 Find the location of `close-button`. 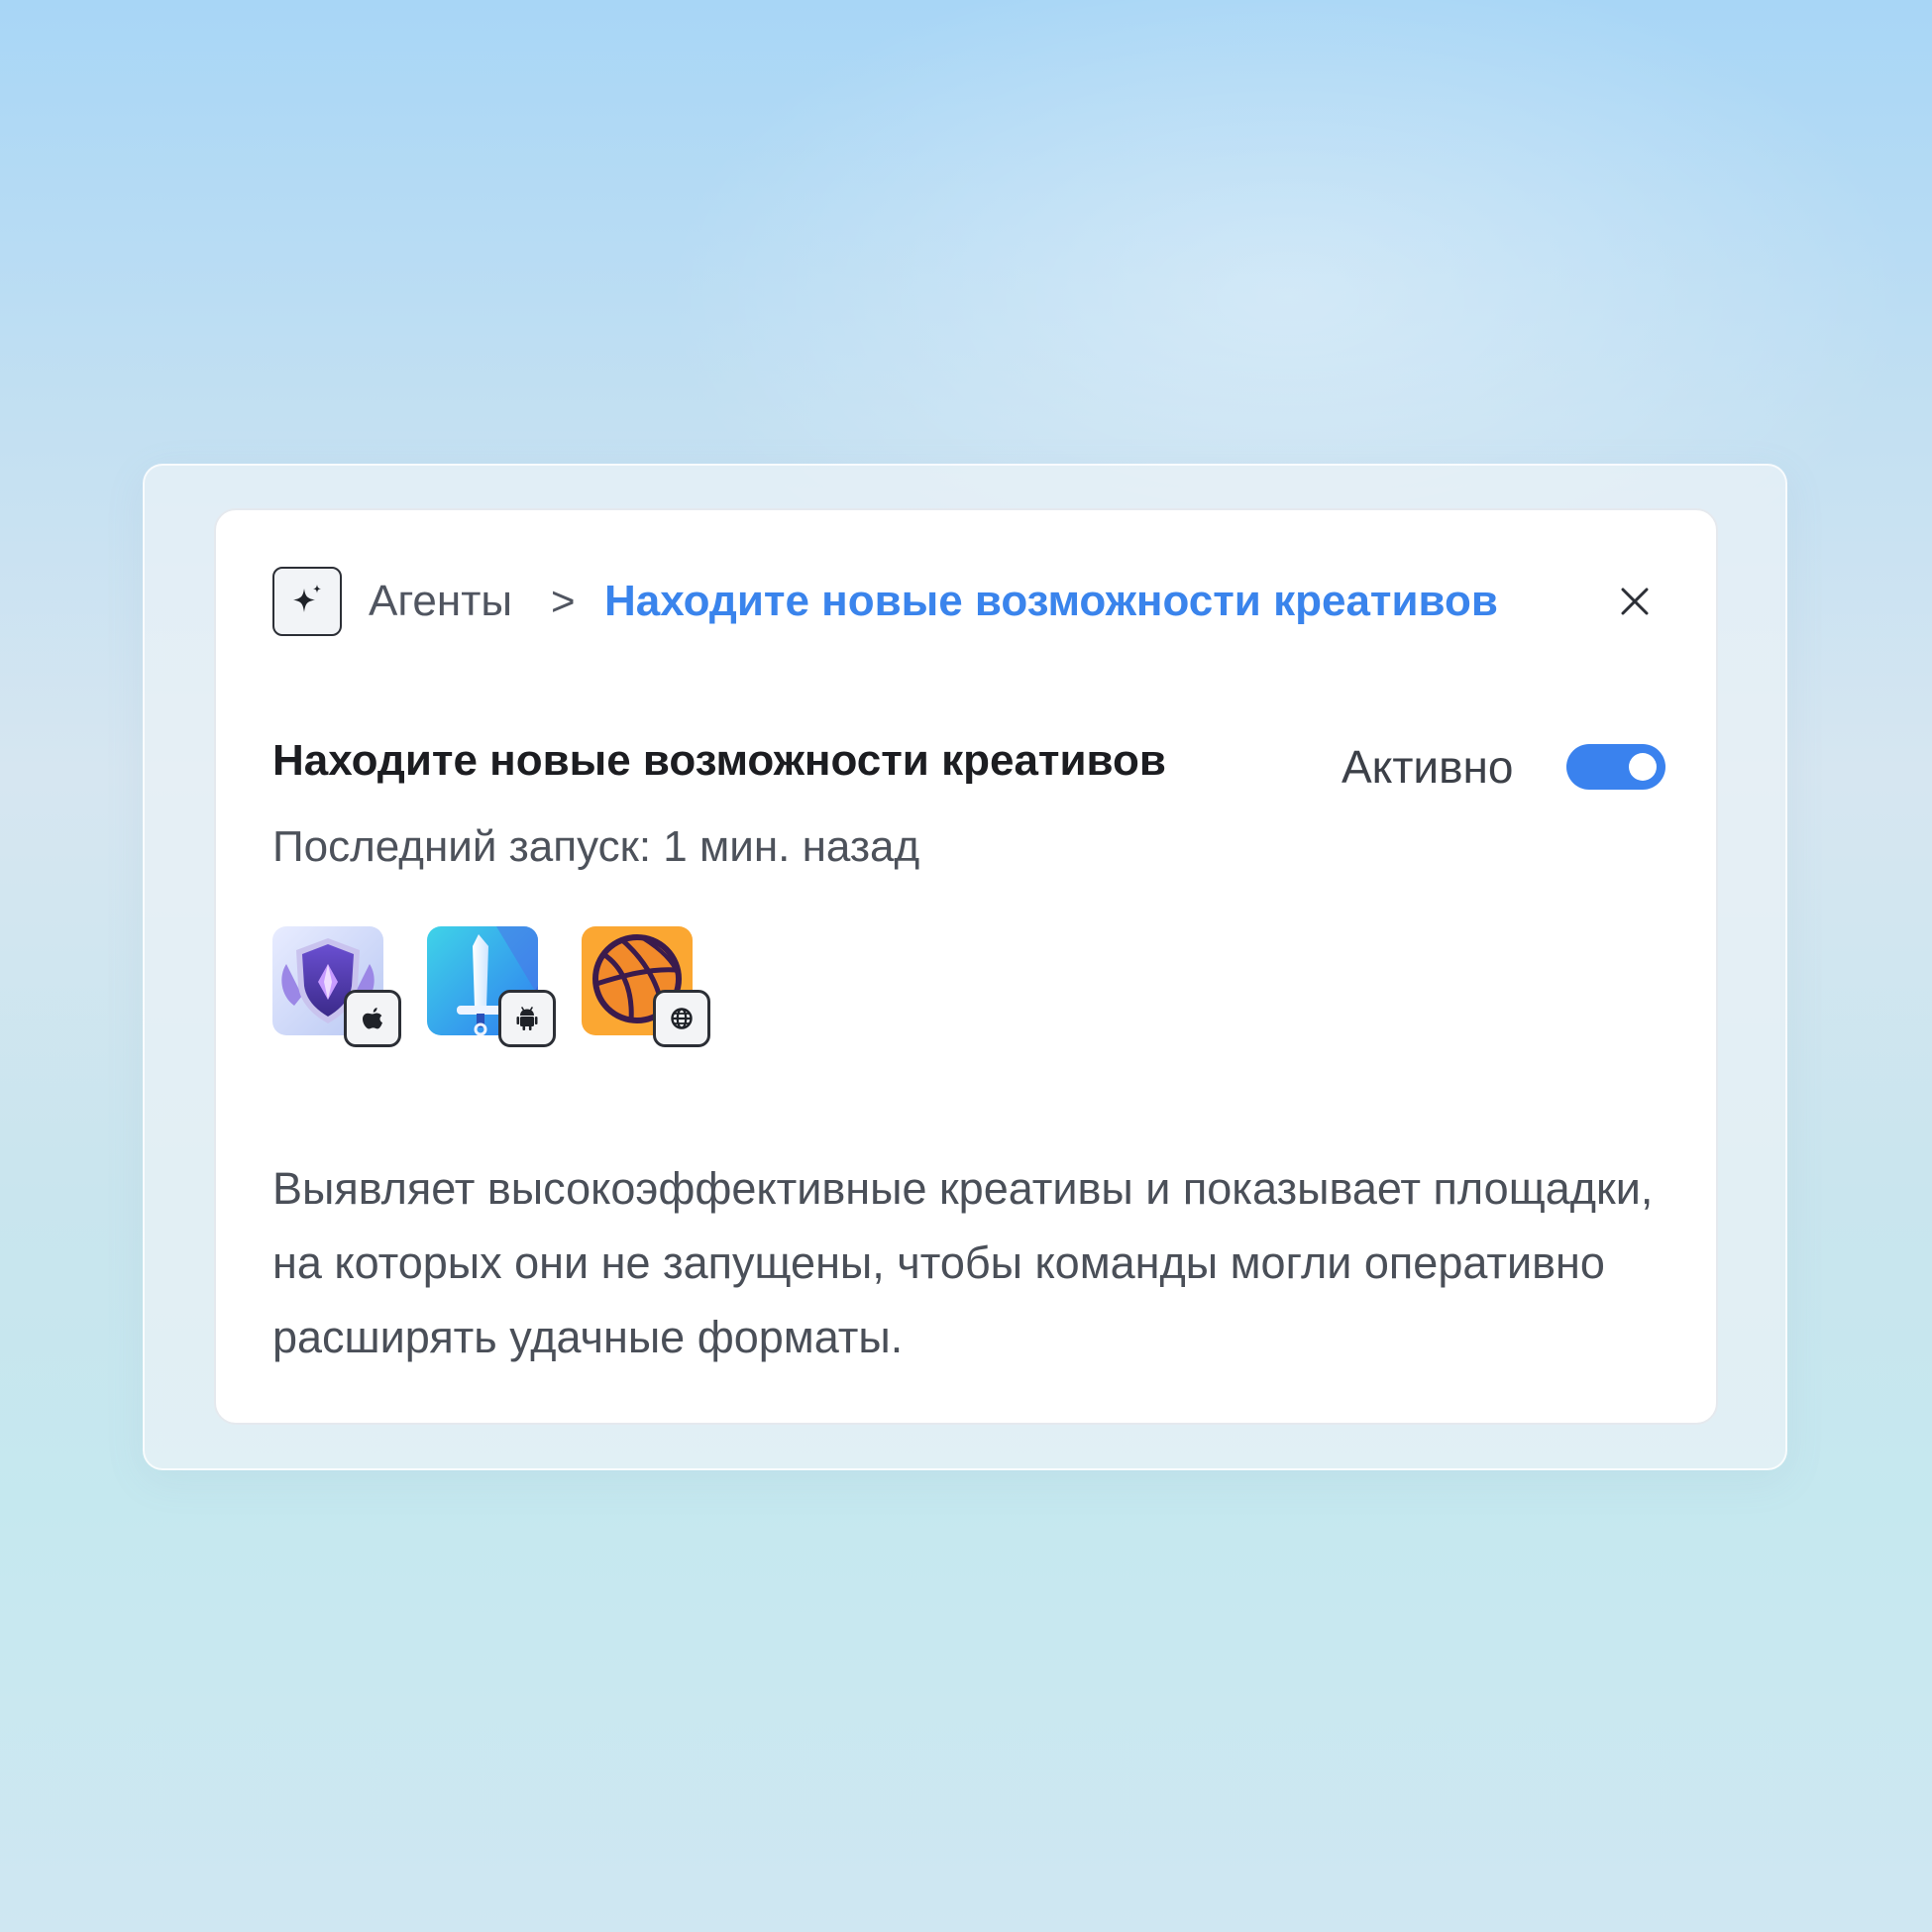

close-button is located at coordinates (1635, 601).